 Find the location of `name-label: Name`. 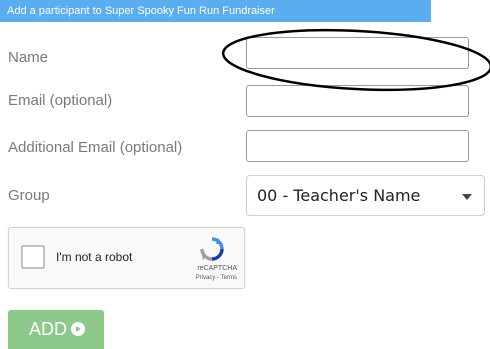

name-label: Name is located at coordinates (28, 57).